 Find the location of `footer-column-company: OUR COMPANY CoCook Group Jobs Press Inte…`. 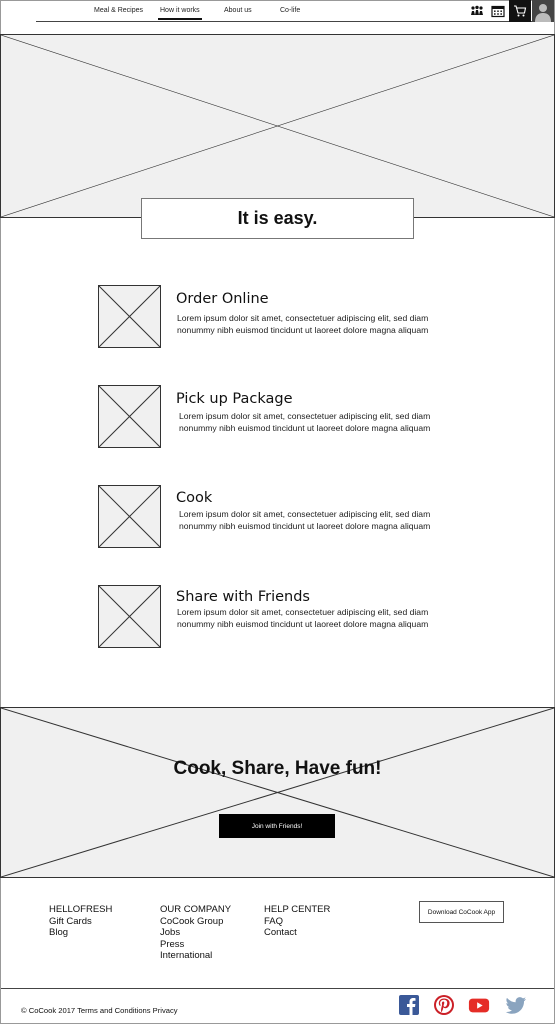

footer-column-company: OUR COMPANY CoCook Group Jobs Press Inte… is located at coordinates (195, 933).